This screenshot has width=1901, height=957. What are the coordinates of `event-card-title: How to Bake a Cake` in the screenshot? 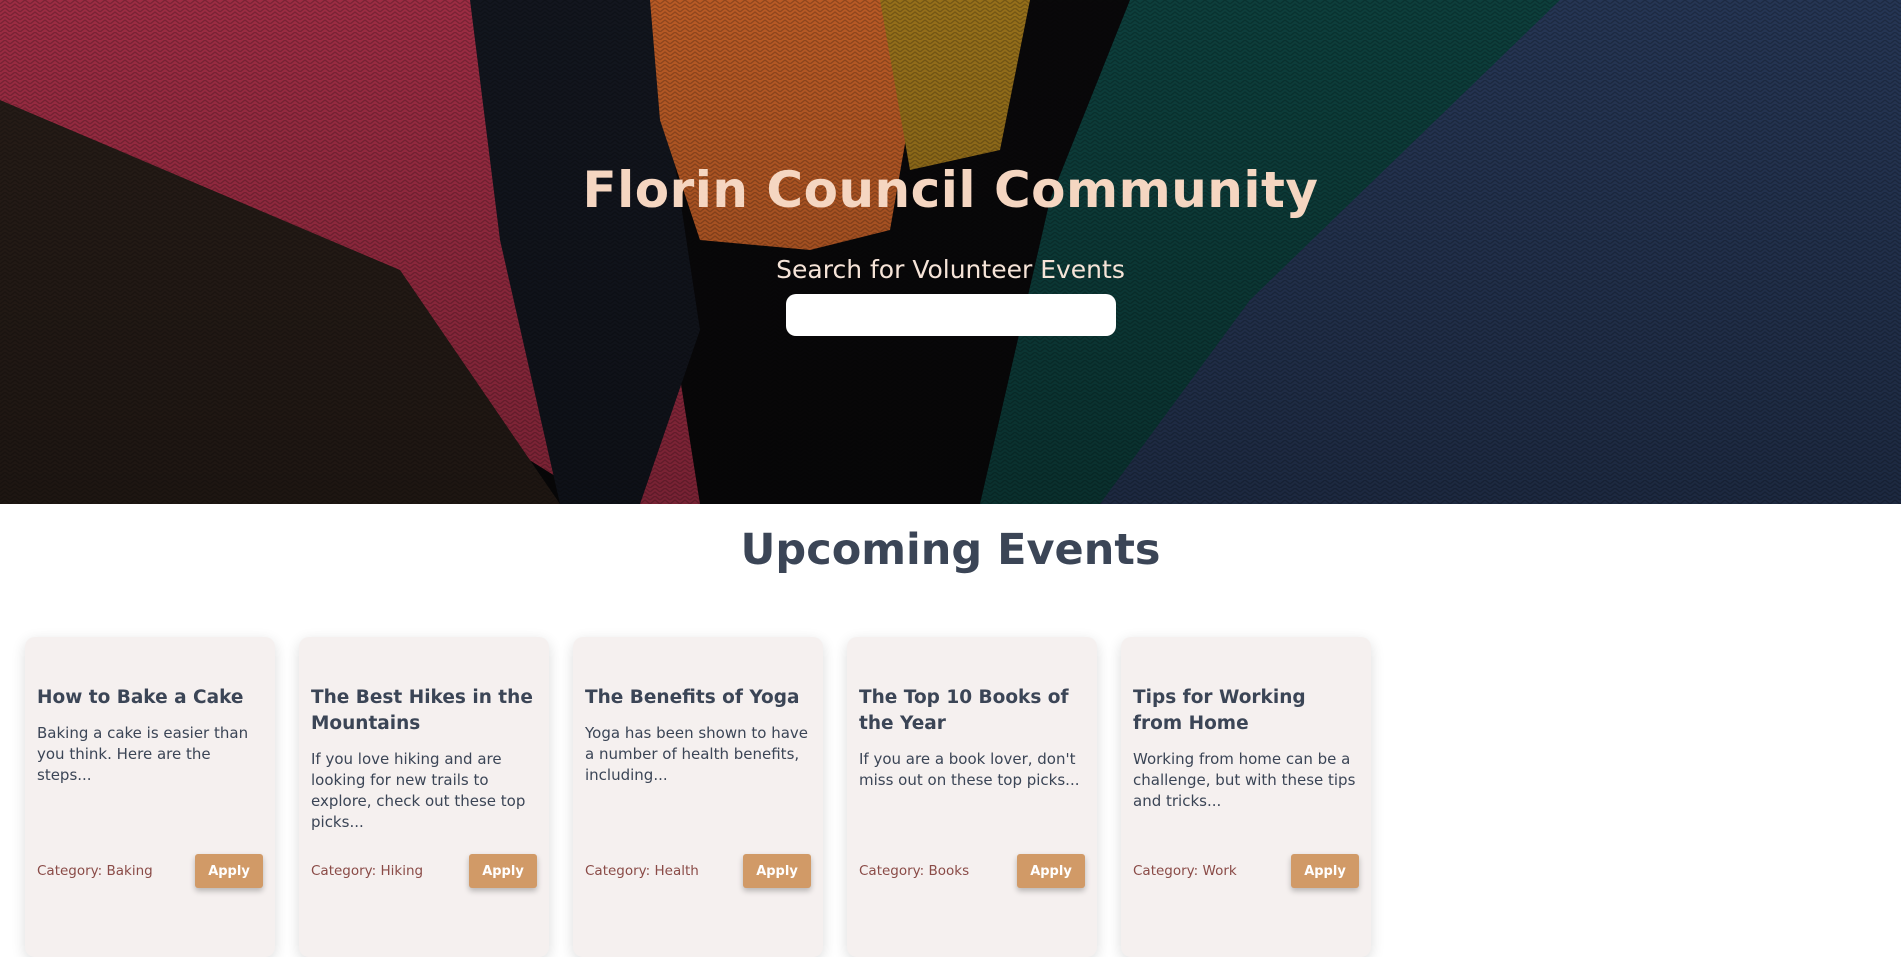 It's located at (140, 697).